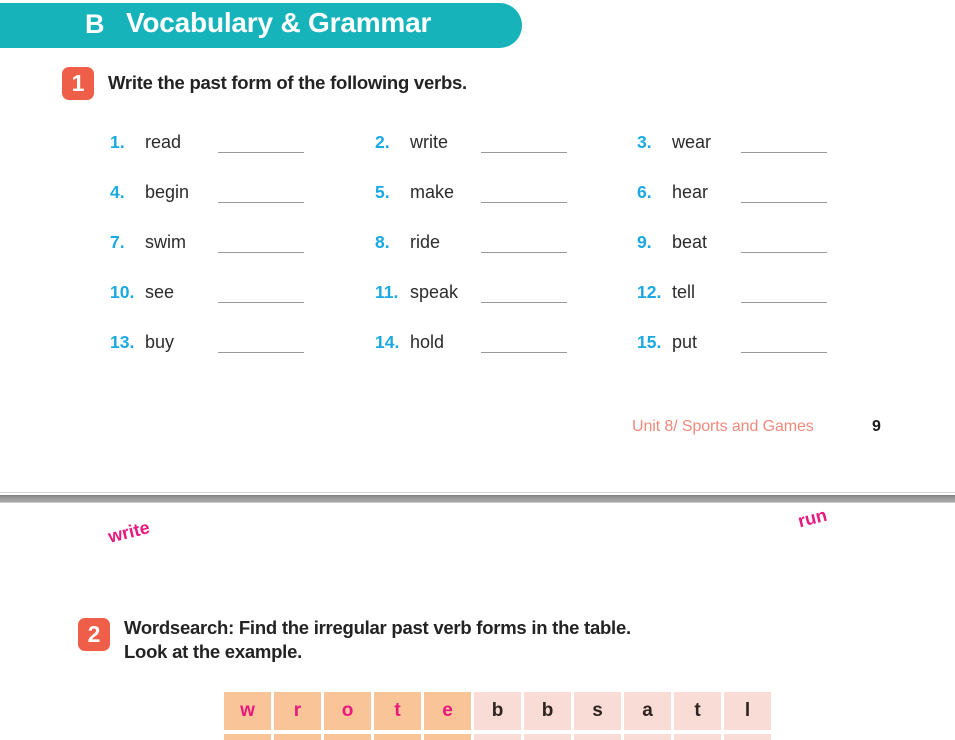 This screenshot has width=955, height=740. Describe the element at coordinates (297, 711) in the screenshot. I see `wordsearch-cell: r` at that location.